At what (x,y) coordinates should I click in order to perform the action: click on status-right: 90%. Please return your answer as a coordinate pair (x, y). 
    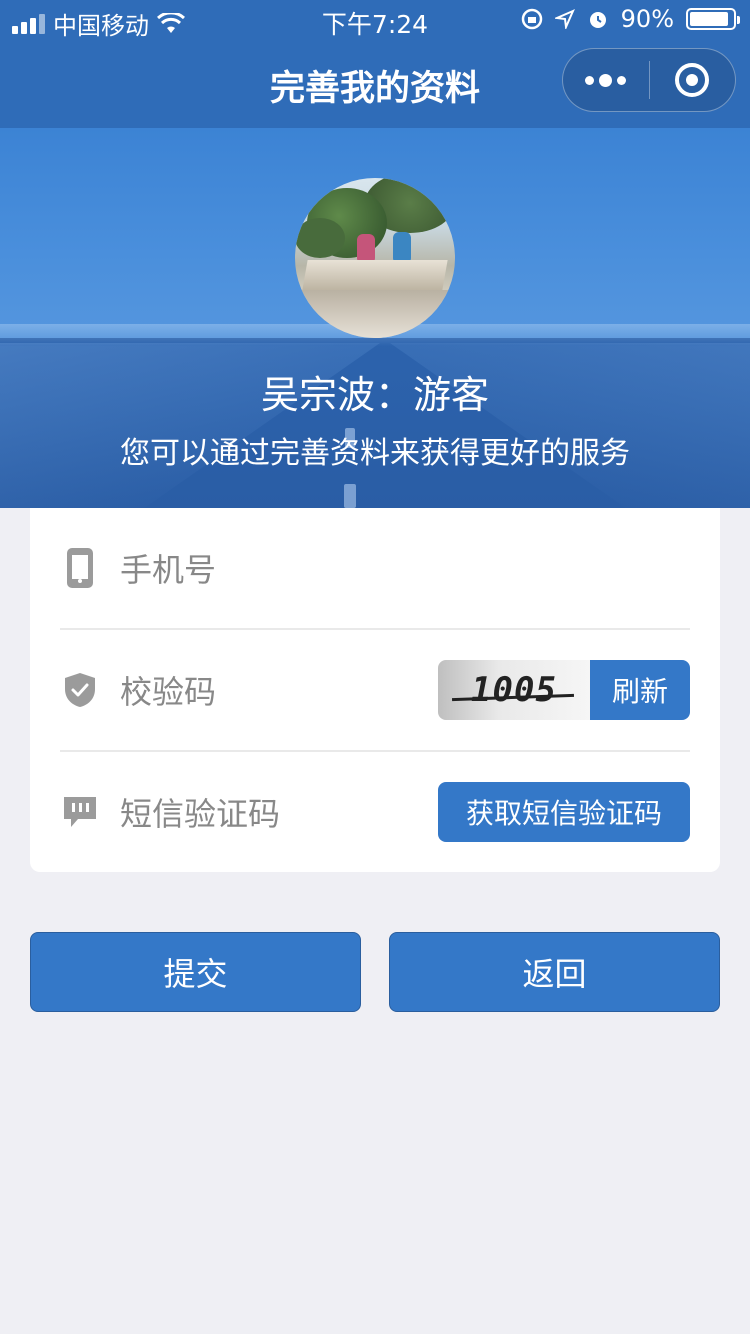
    Looking at the image, I should click on (630, 19).